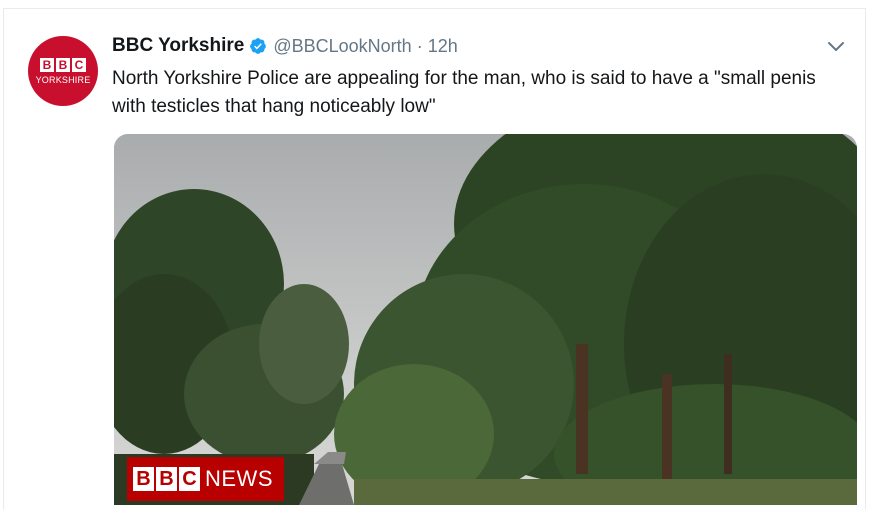 The width and height of the screenshot is (869, 510). I want to click on author-handle: @BBCLookNorth, so click(342, 46).